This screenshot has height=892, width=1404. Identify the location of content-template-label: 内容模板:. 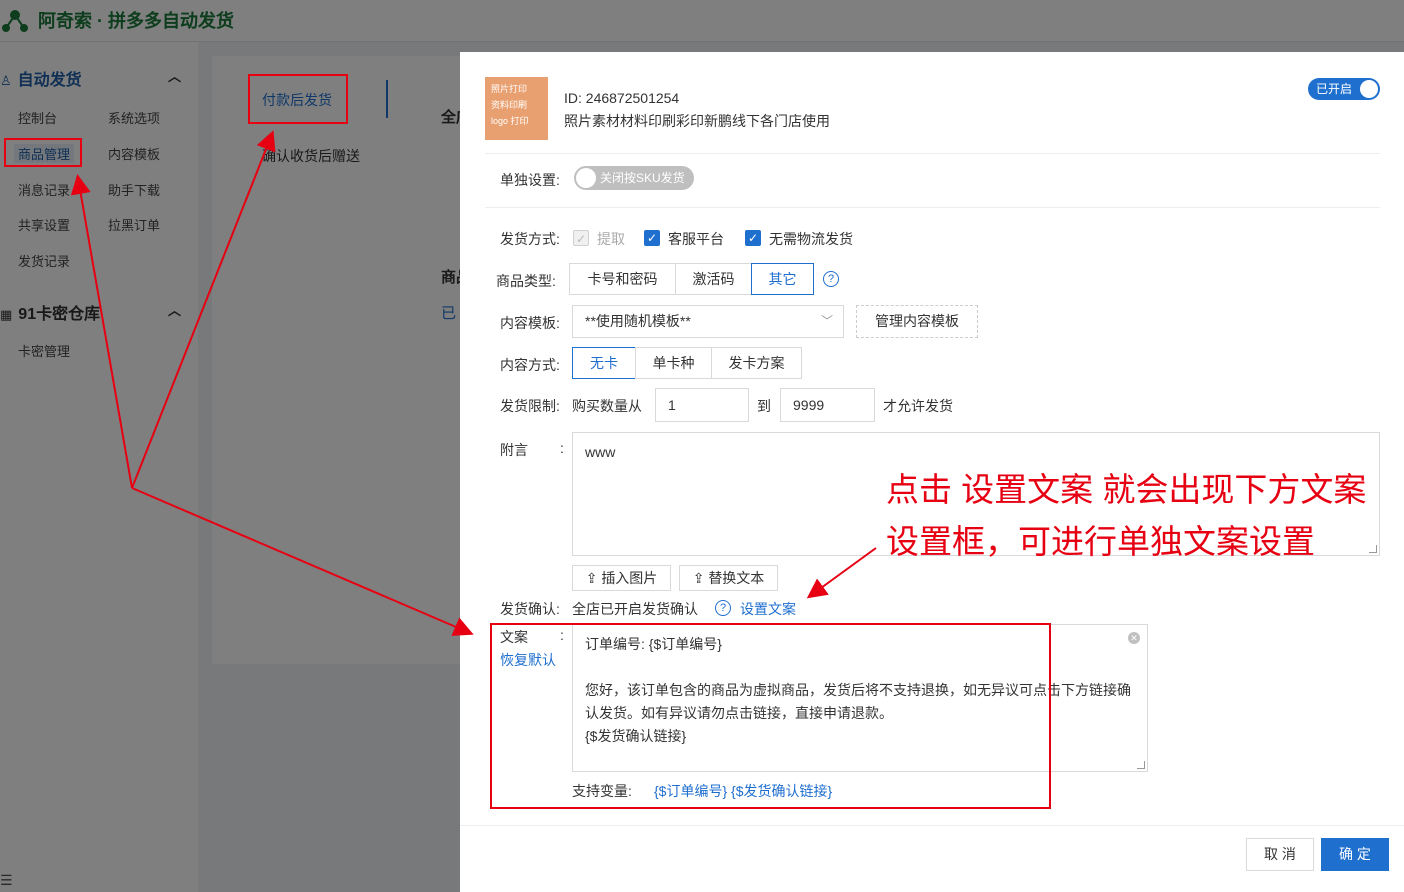
(530, 323).